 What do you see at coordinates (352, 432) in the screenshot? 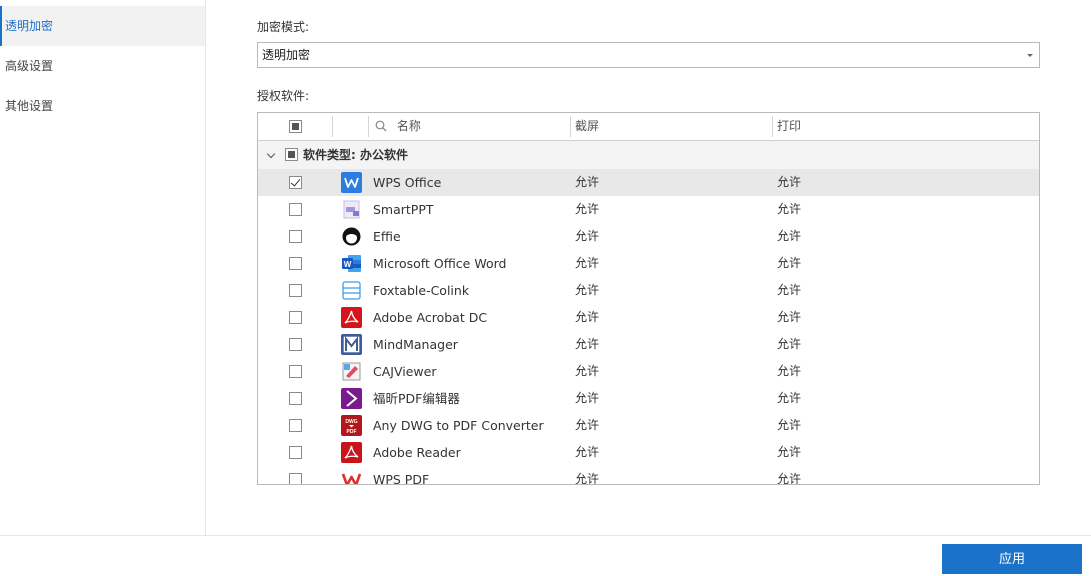
I see `svg-text: PDF` at bounding box center [352, 432].